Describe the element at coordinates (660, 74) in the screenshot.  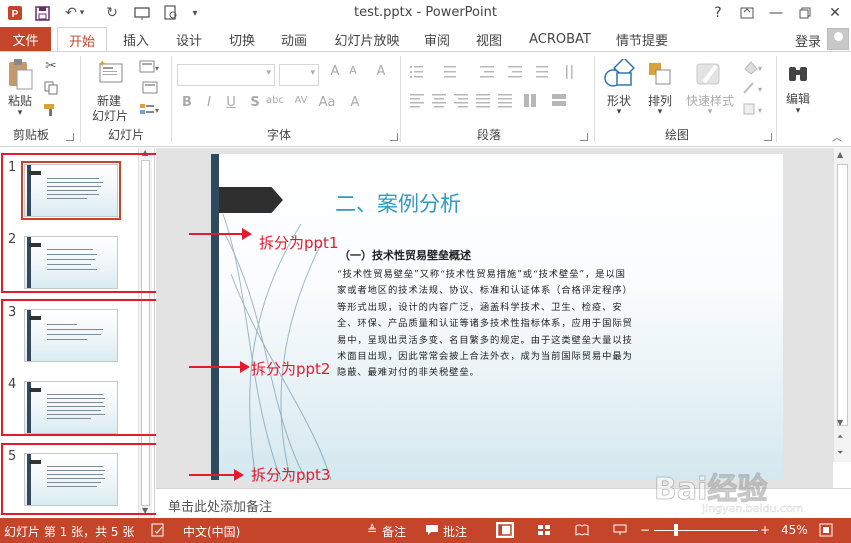
I see `arrange-icon` at that location.